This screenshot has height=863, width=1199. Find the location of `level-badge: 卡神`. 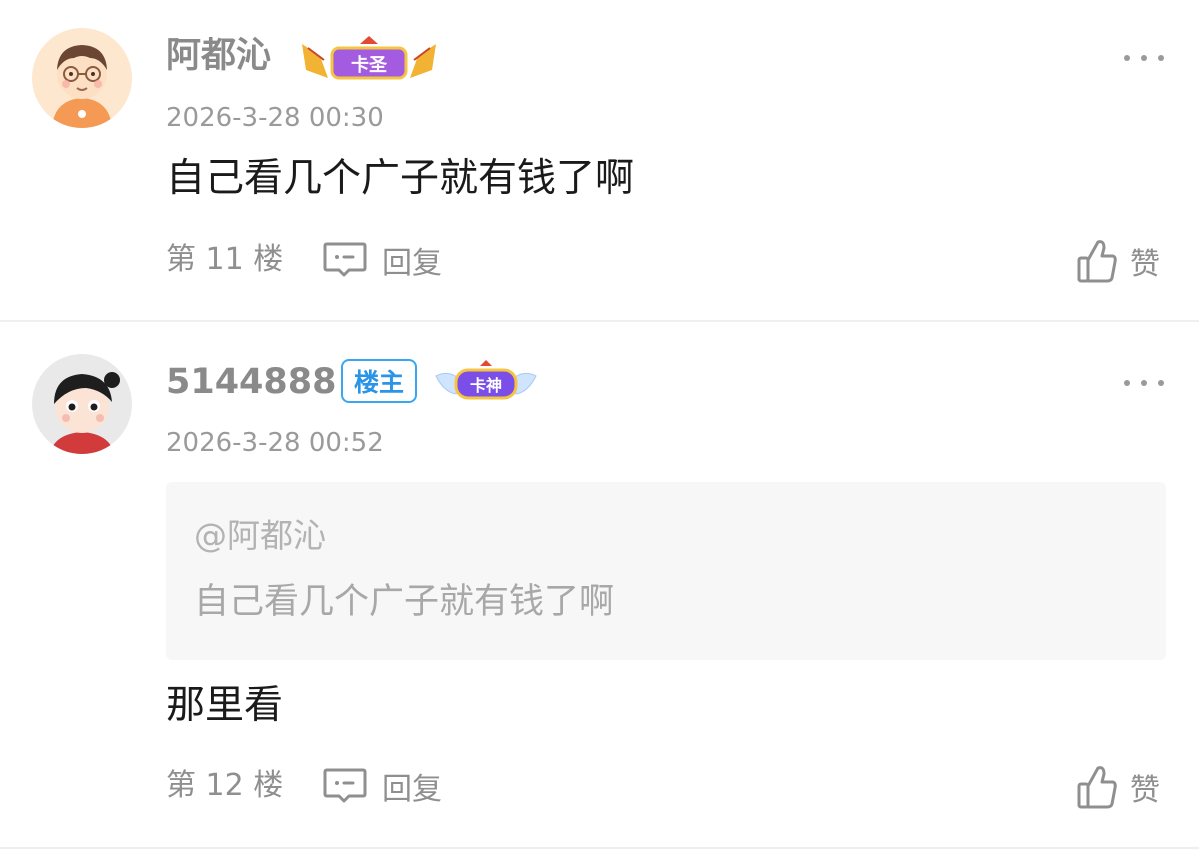

level-badge: 卡神 is located at coordinates (486, 384).